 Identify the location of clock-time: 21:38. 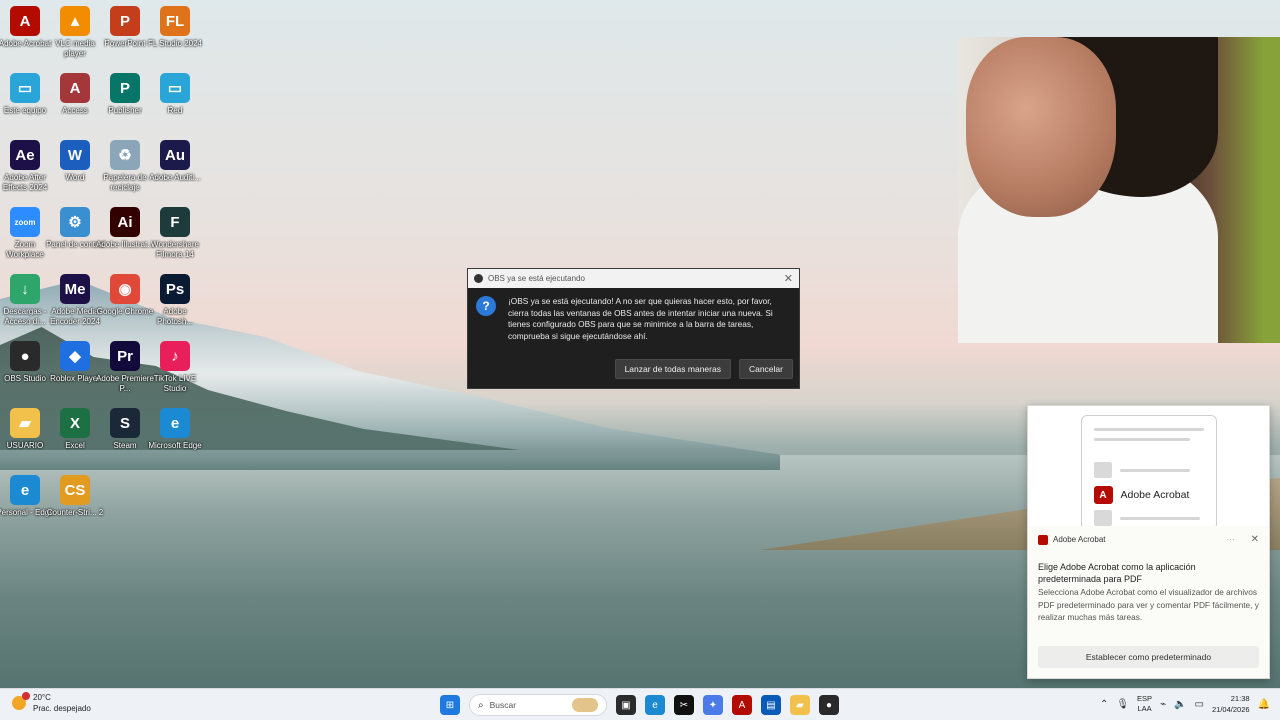
(1240, 698).